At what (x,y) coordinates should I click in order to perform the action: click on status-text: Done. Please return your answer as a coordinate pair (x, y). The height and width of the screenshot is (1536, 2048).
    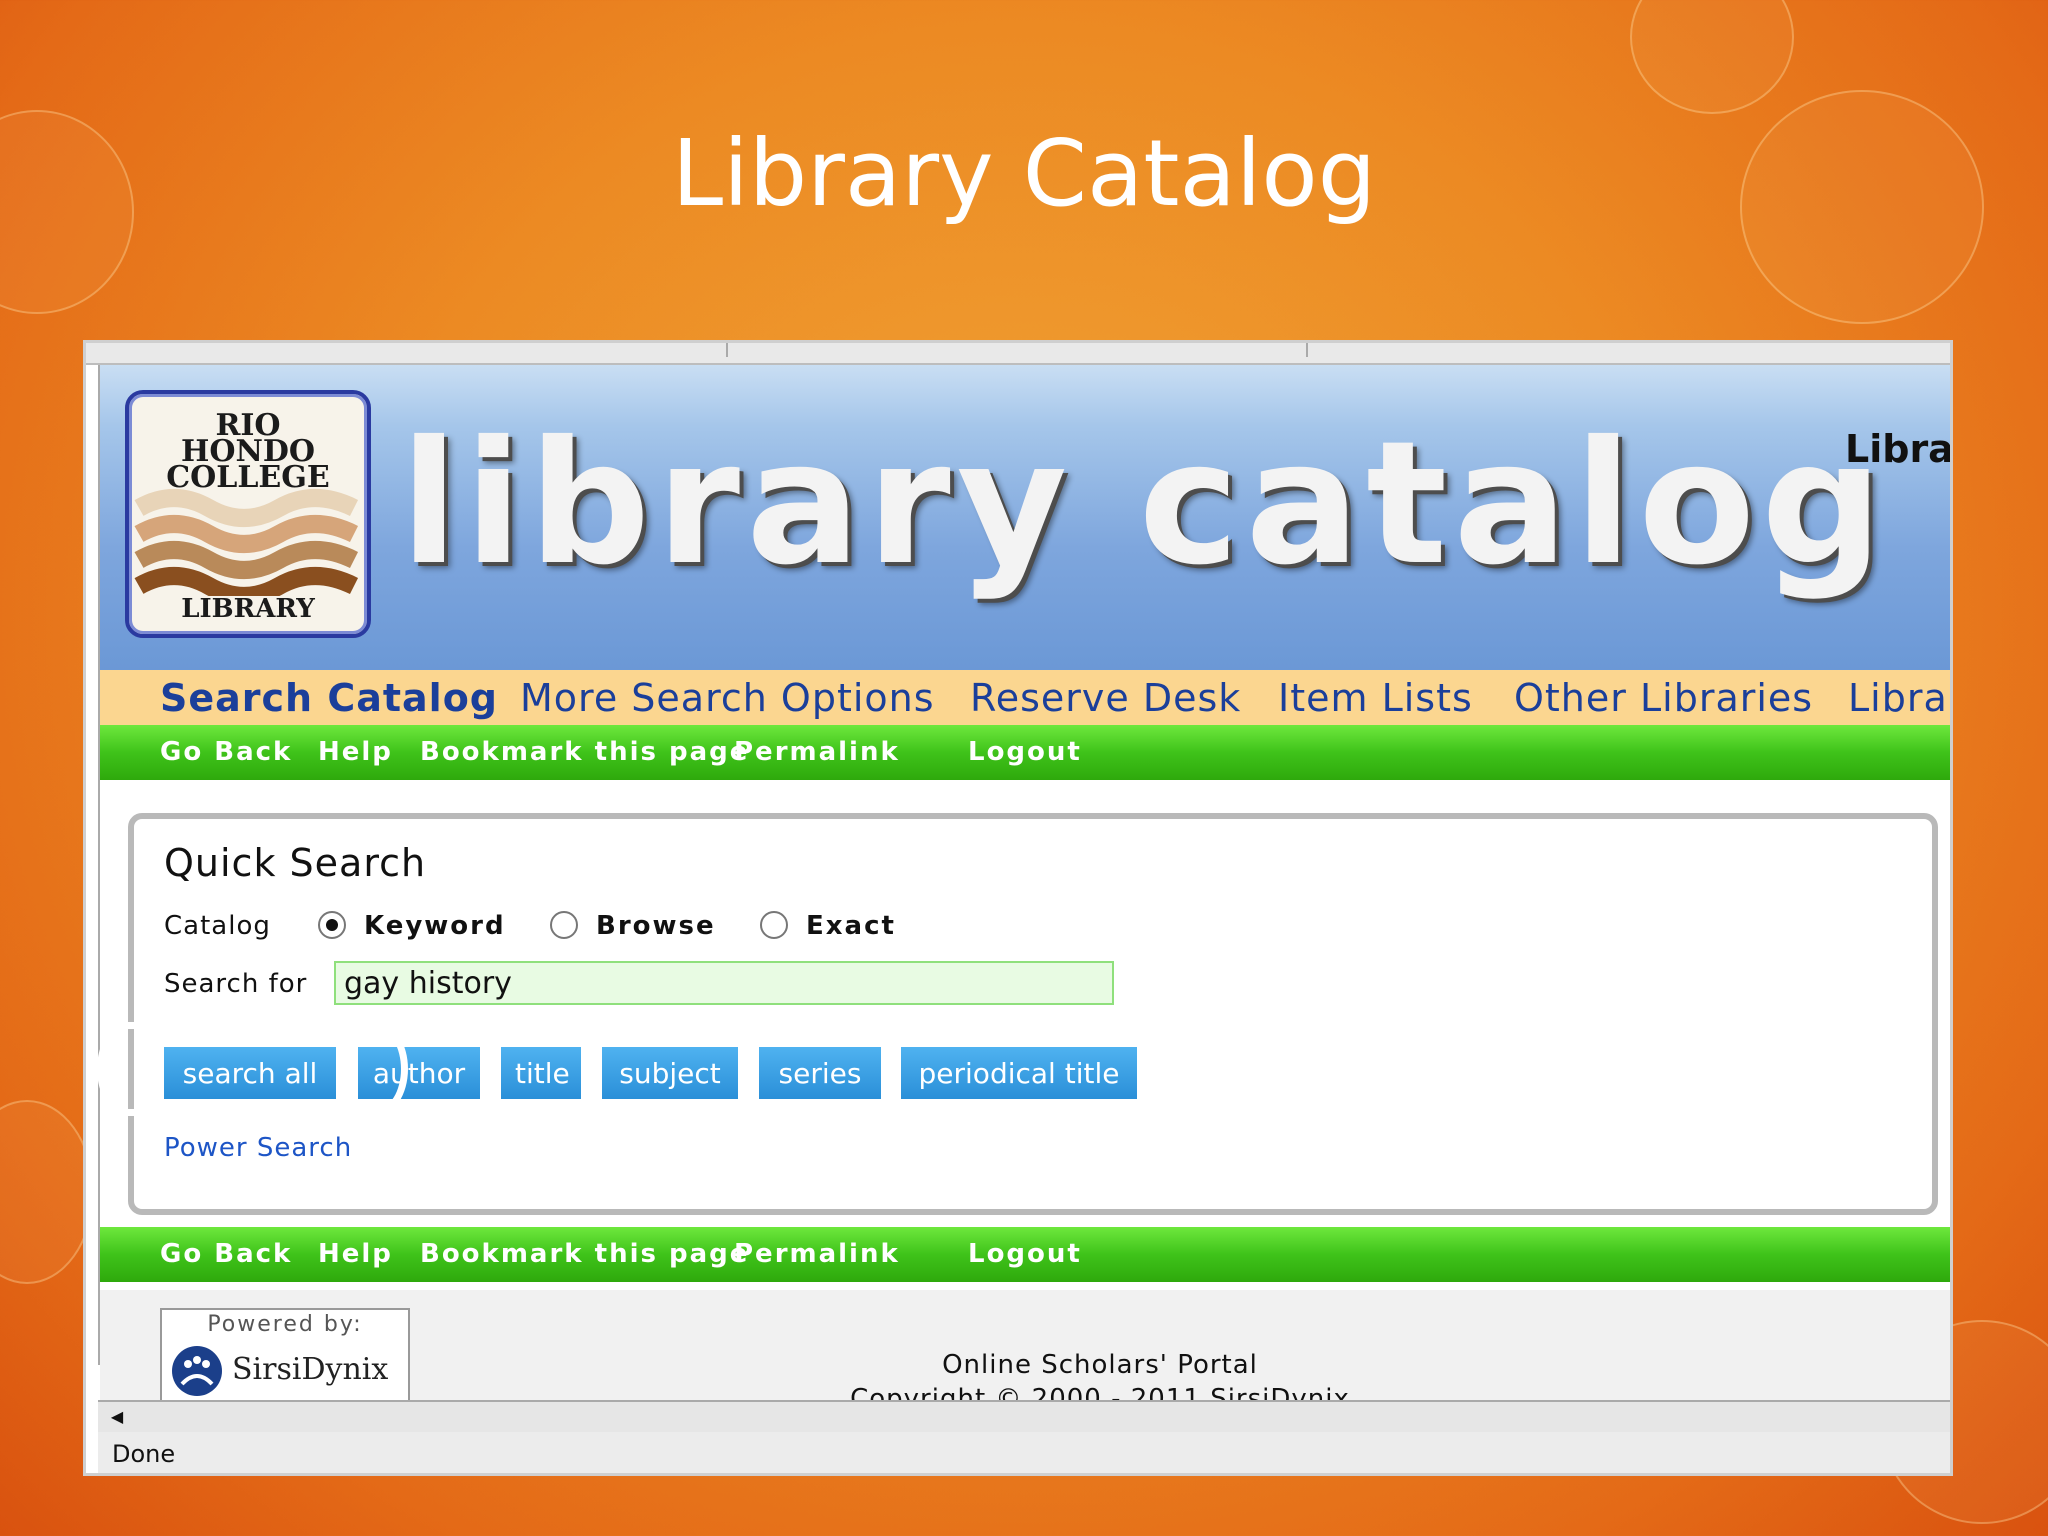
    Looking at the image, I should click on (144, 1454).